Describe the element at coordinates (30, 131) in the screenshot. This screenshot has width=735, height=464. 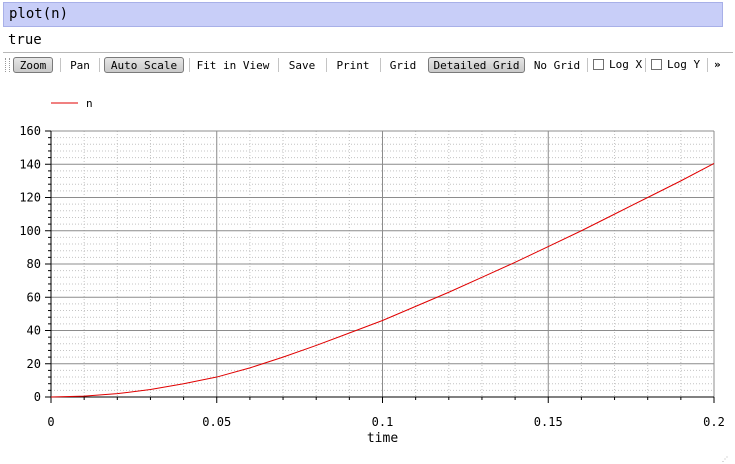
I see `y-tick-label: 160` at that location.